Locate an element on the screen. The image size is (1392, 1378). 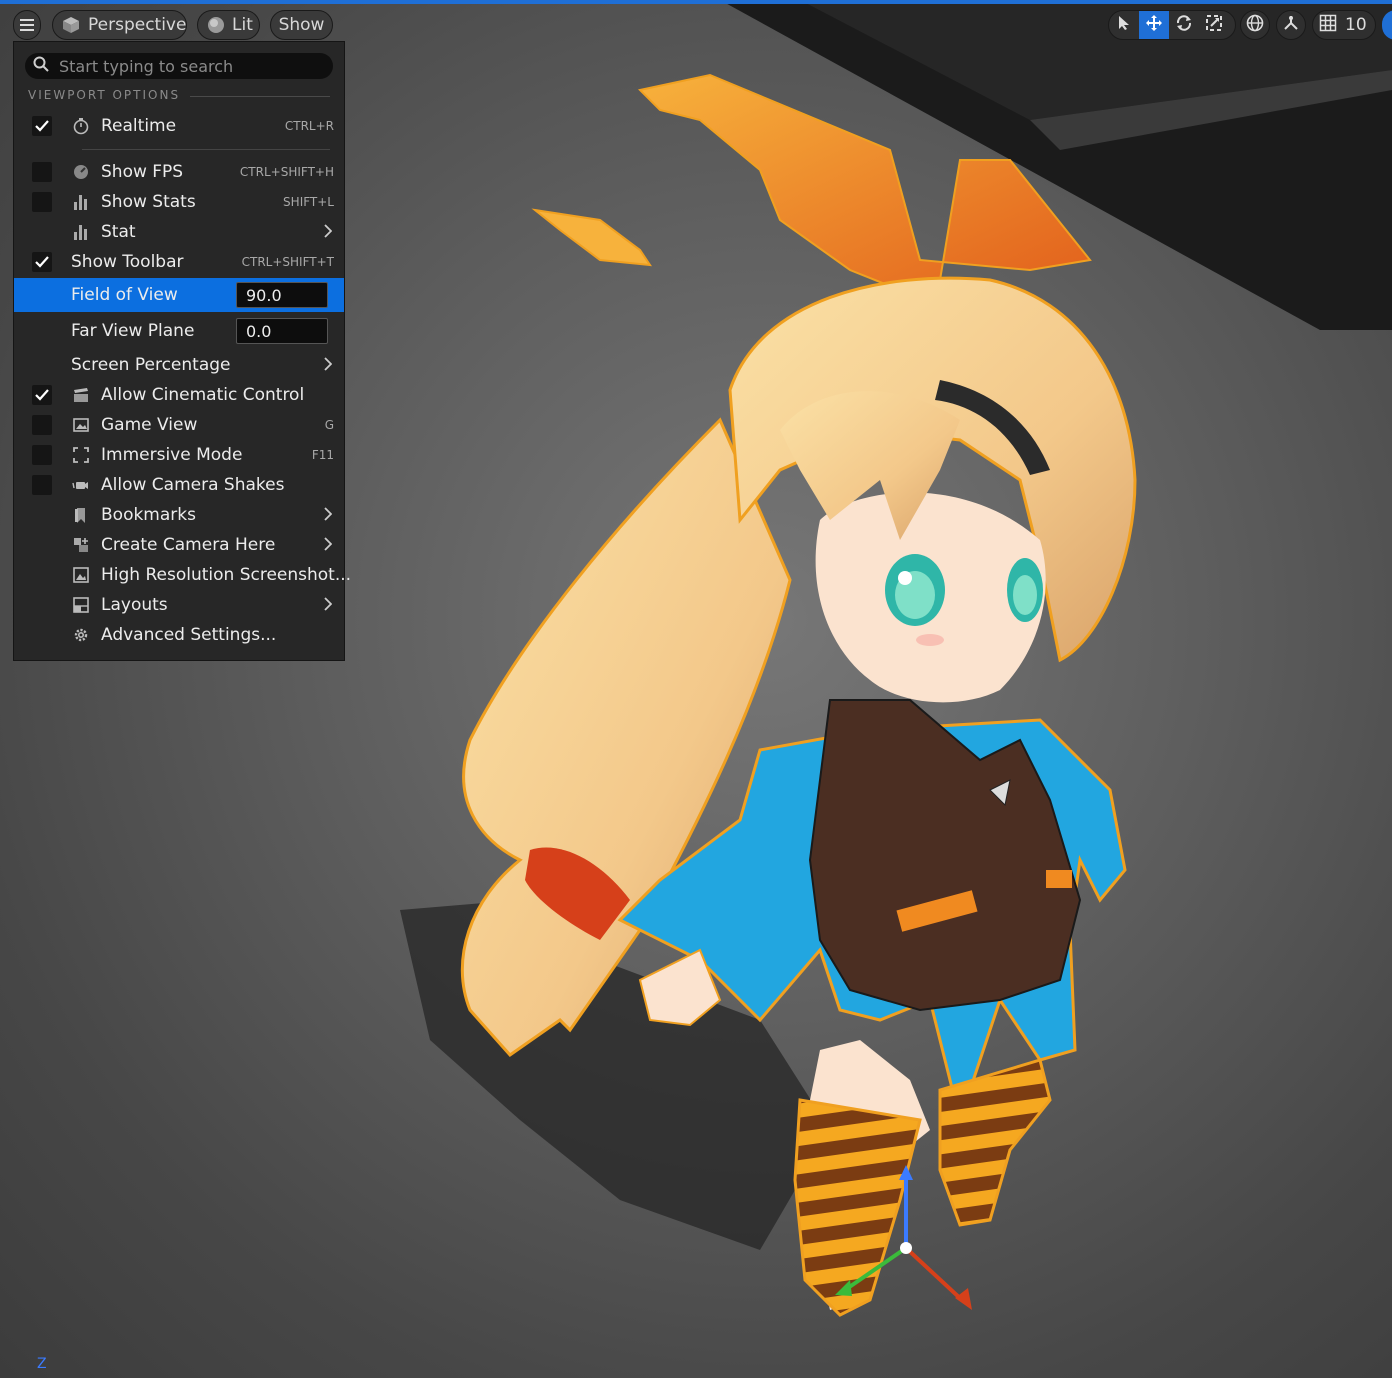
menu-item-label: Immersive Mode is located at coordinates (172, 455).